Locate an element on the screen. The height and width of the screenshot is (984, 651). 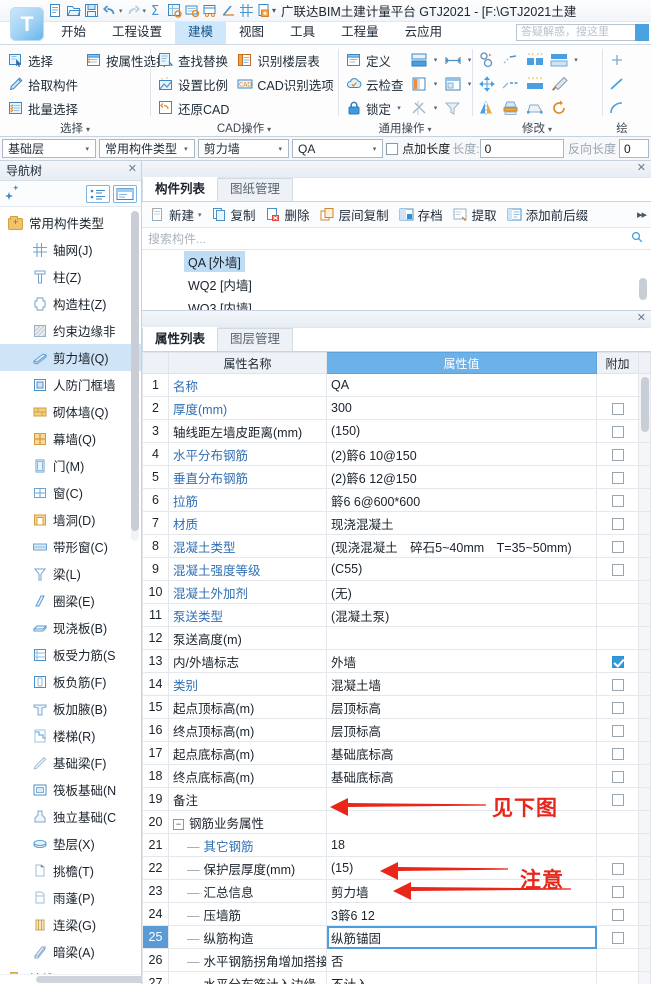
table-row: 27—水平分布筋计入边缘...不计入 is located at coordinates (396, 977).